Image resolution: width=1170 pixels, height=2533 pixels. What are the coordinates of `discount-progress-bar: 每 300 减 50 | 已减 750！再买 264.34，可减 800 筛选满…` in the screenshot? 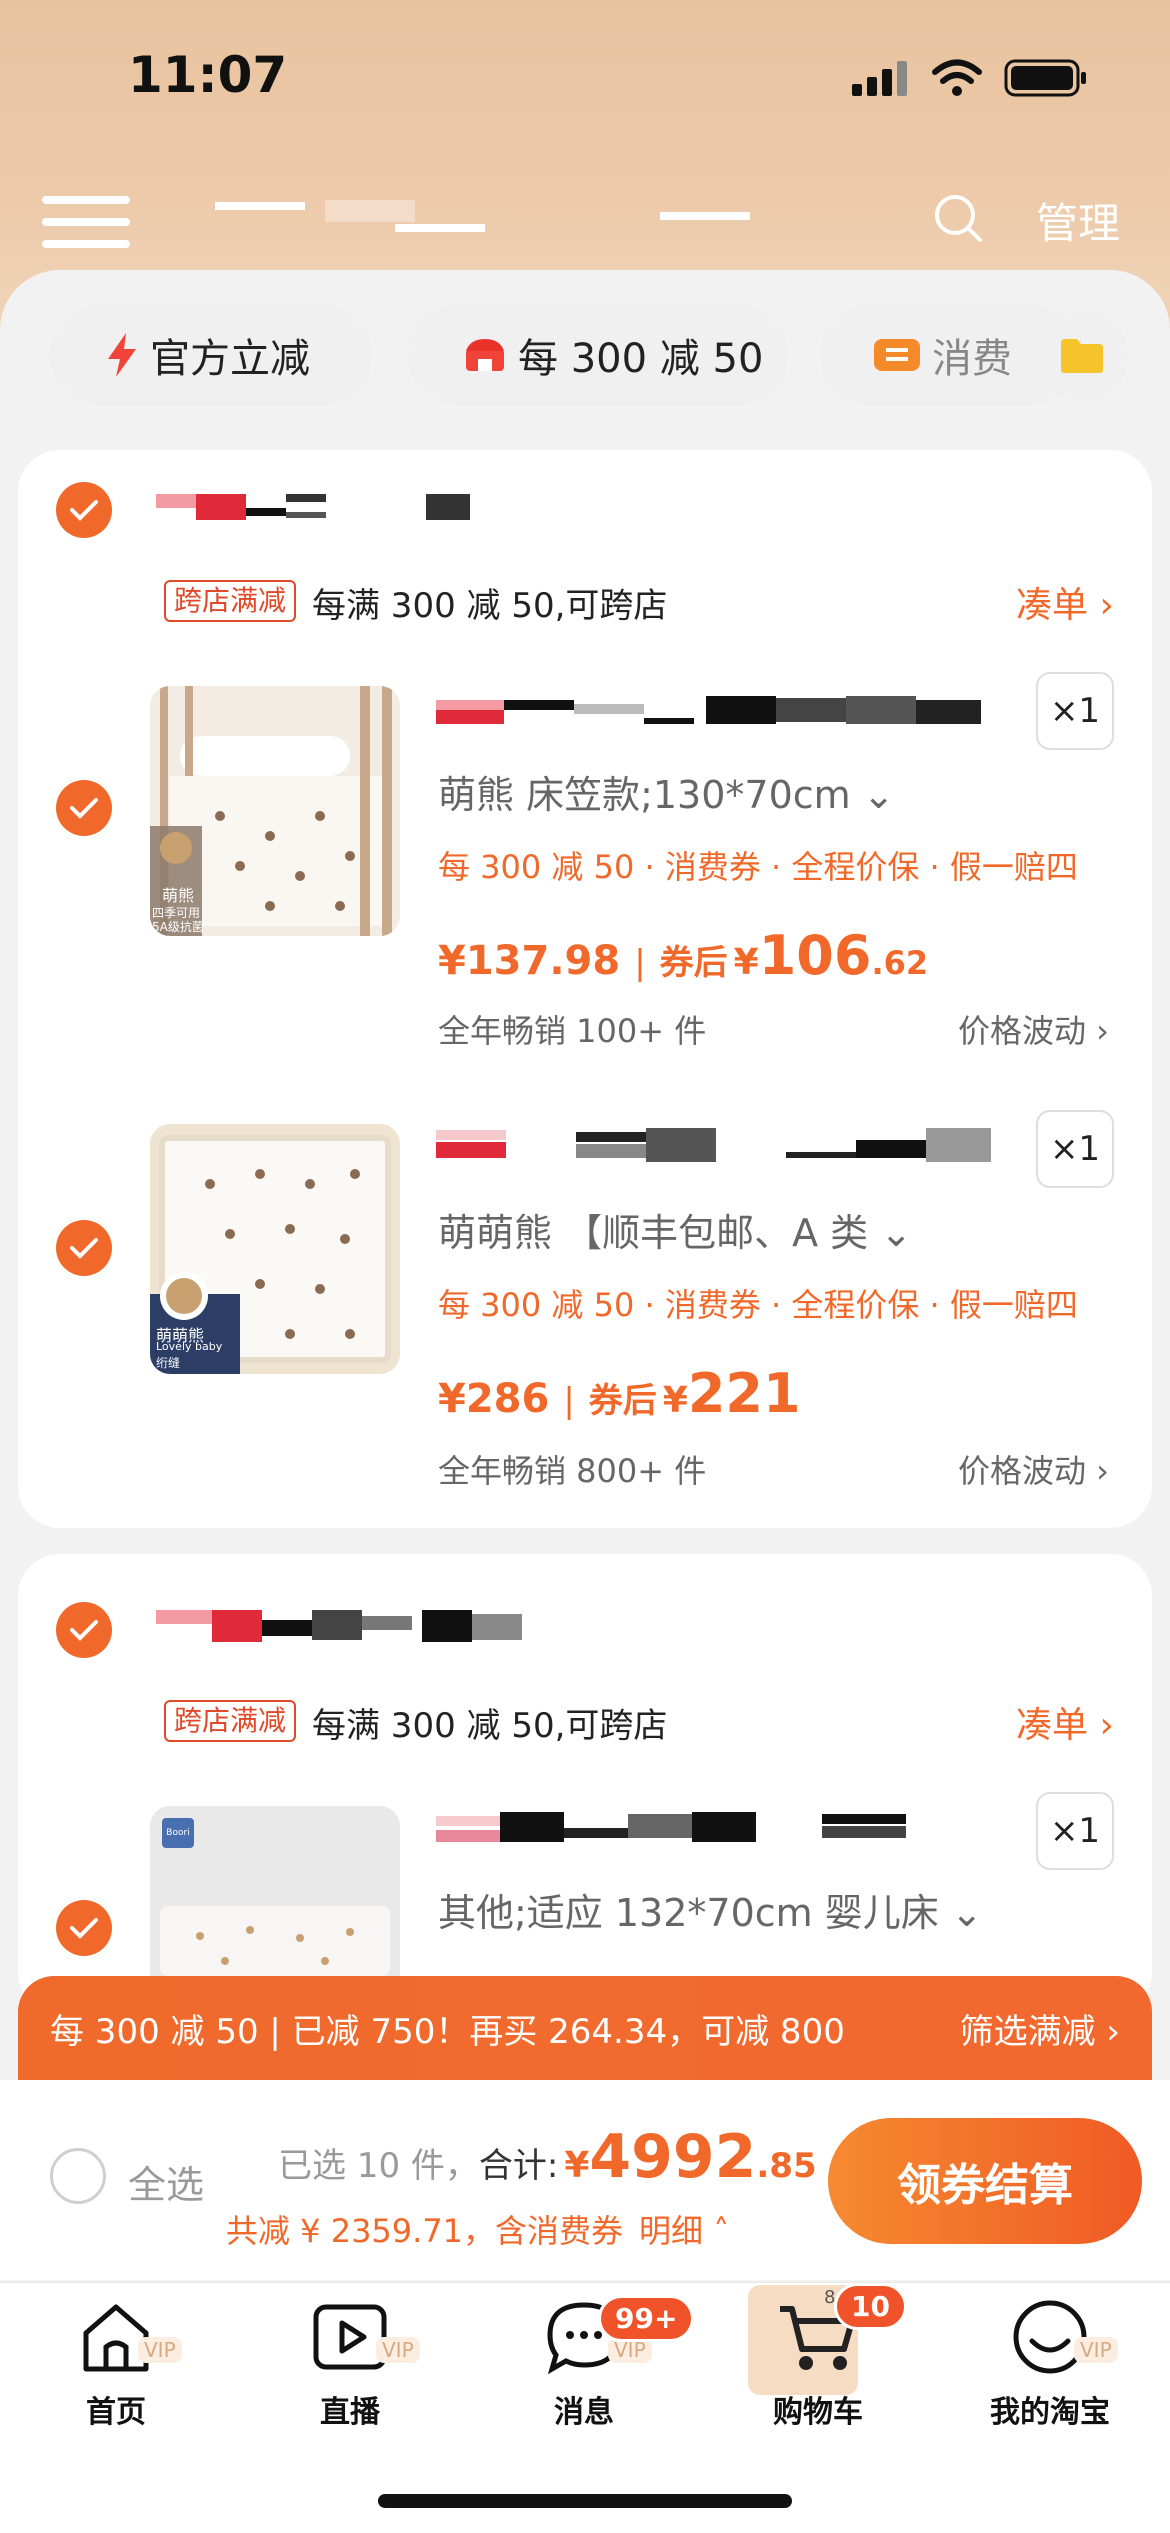 It's located at (585, 2028).